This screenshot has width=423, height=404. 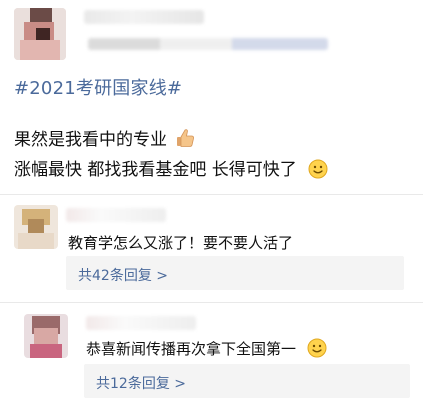 I want to click on comment-2-reply-count-link: 共12条回复 >, so click(x=141, y=383).